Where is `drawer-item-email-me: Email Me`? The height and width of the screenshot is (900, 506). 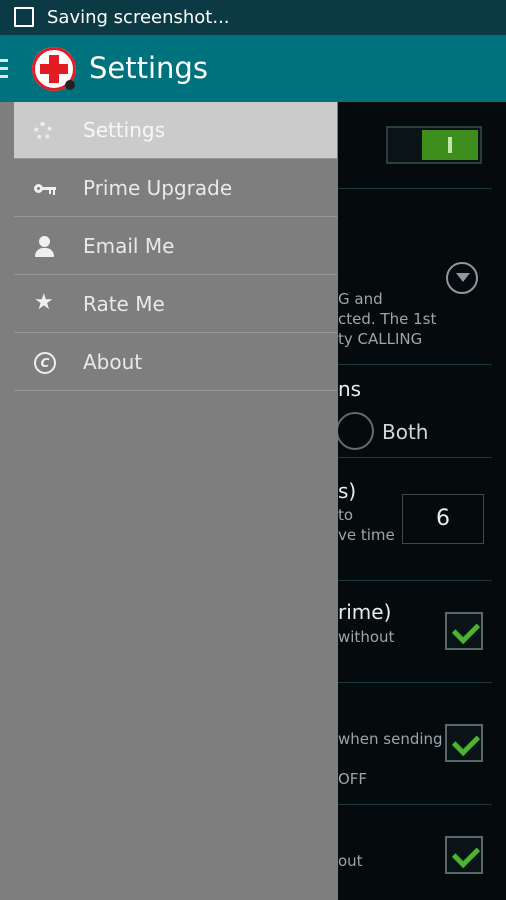 drawer-item-email-me: Email Me is located at coordinates (175, 246).